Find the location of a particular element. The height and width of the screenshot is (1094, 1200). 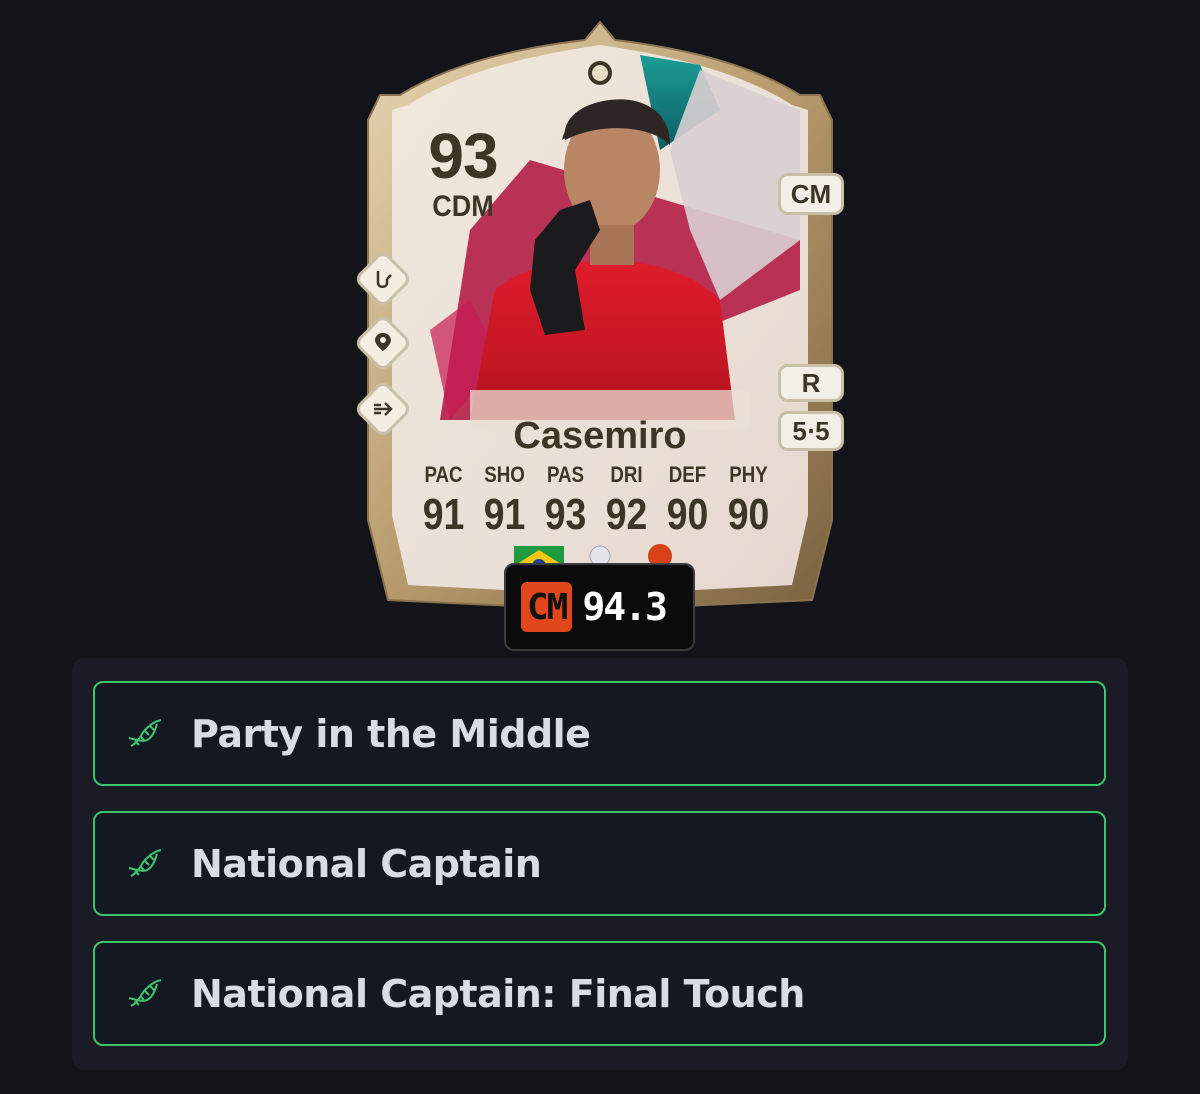

skills-weakfoot-badge: 5⋅5 is located at coordinates (811, 431).